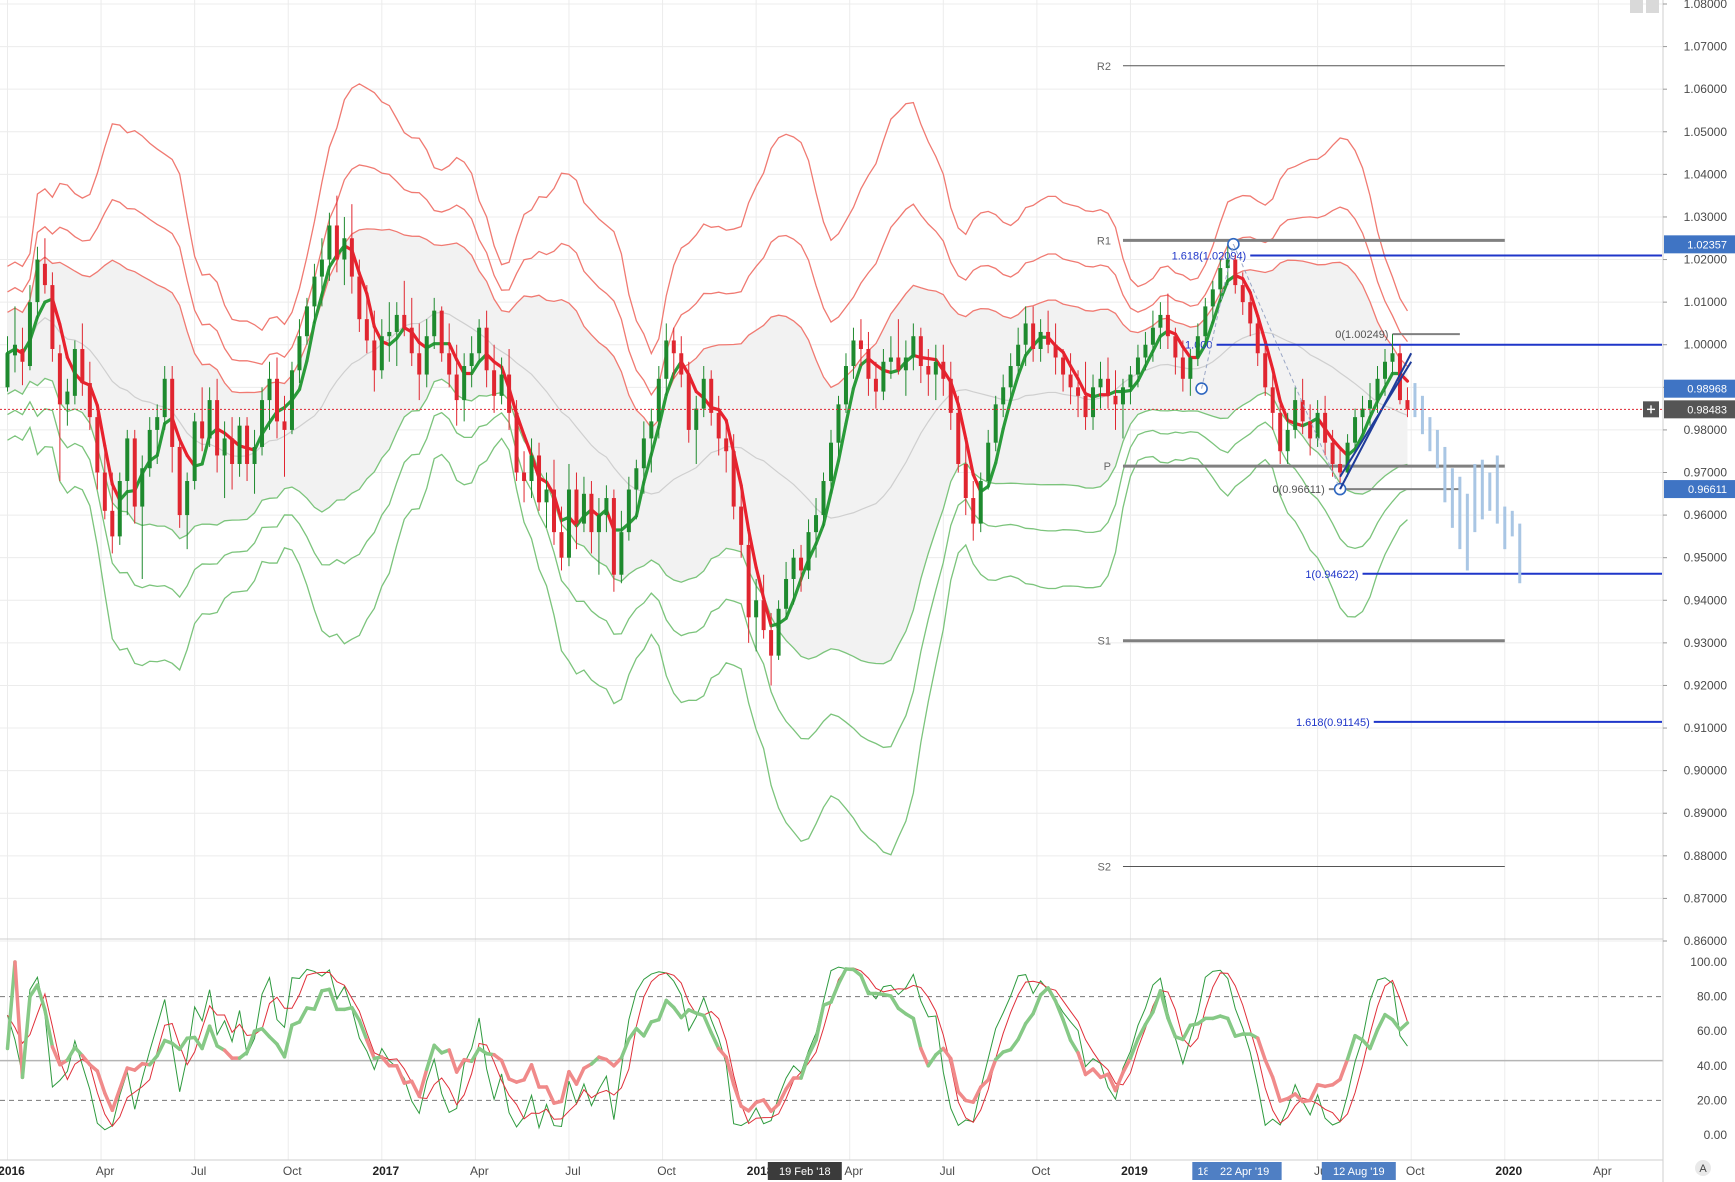  Describe the element at coordinates (1331, 575) in the screenshot. I see `fib-label: 1(0.94622)` at that location.